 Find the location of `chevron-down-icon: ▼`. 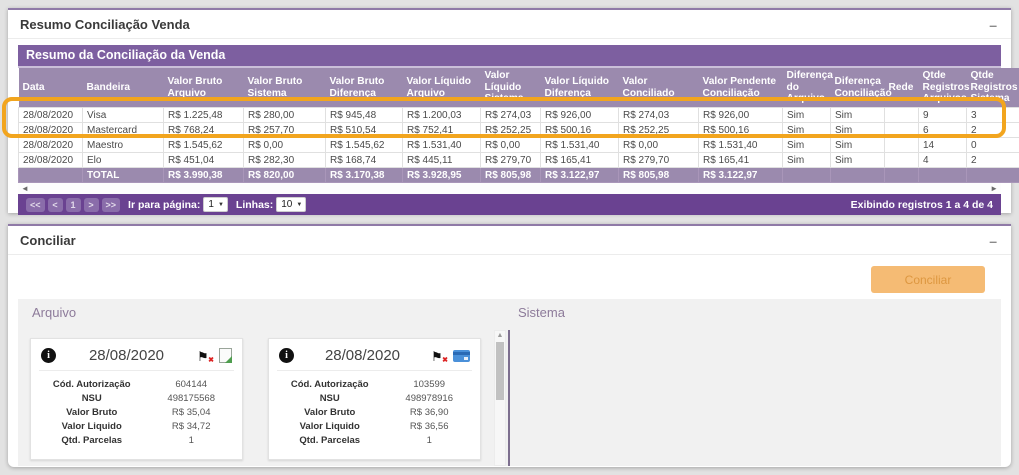

chevron-down-icon: ▼ is located at coordinates (299, 204).